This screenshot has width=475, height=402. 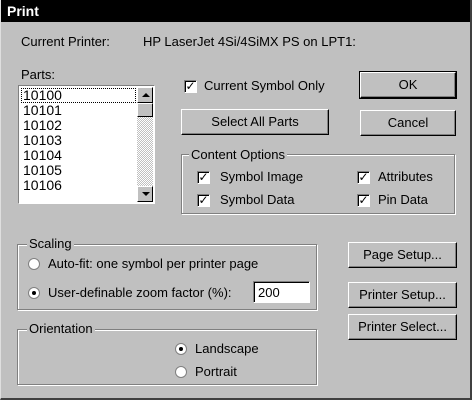 I want to click on content-options-title: Content Options, so click(x=238, y=154).